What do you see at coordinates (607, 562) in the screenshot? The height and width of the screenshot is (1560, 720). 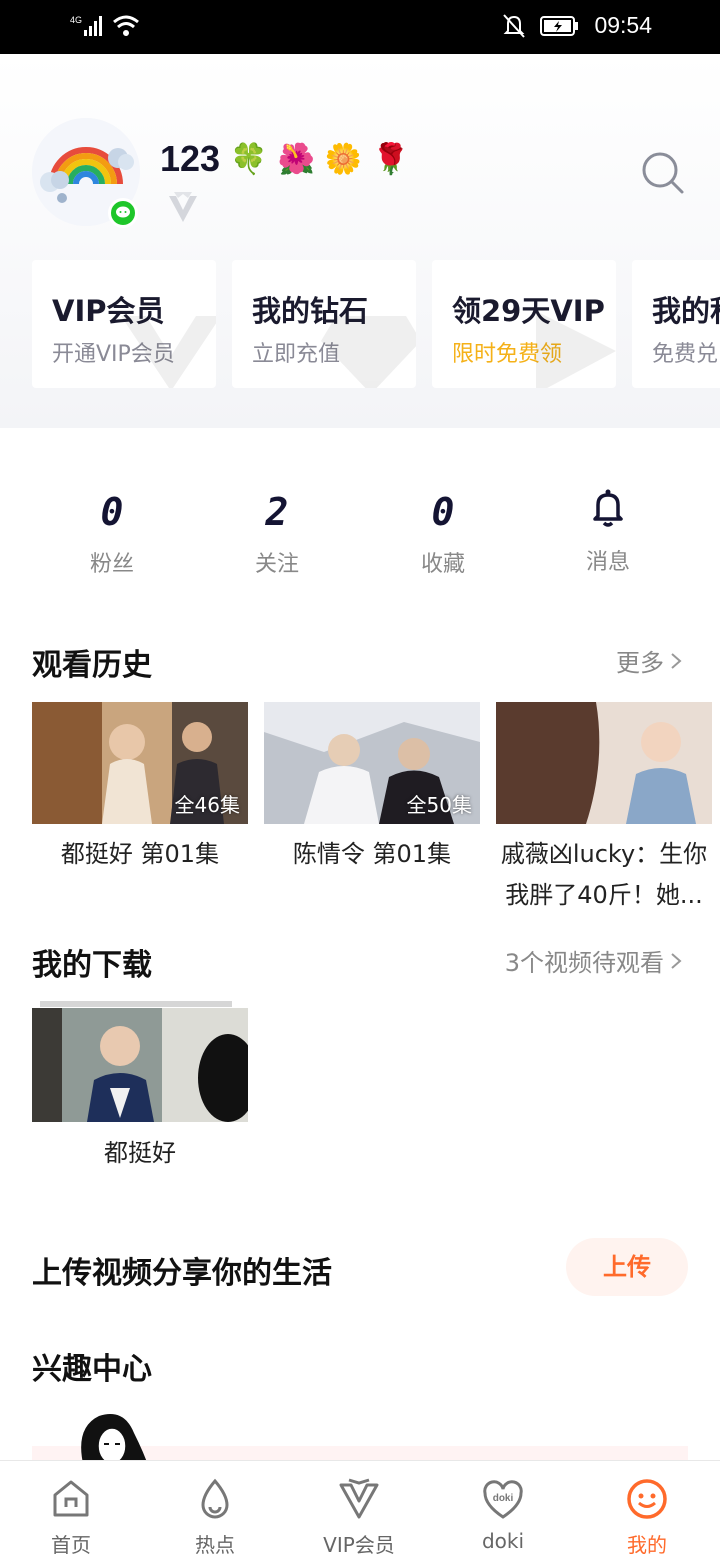 I see `stat-label: 消息` at bounding box center [607, 562].